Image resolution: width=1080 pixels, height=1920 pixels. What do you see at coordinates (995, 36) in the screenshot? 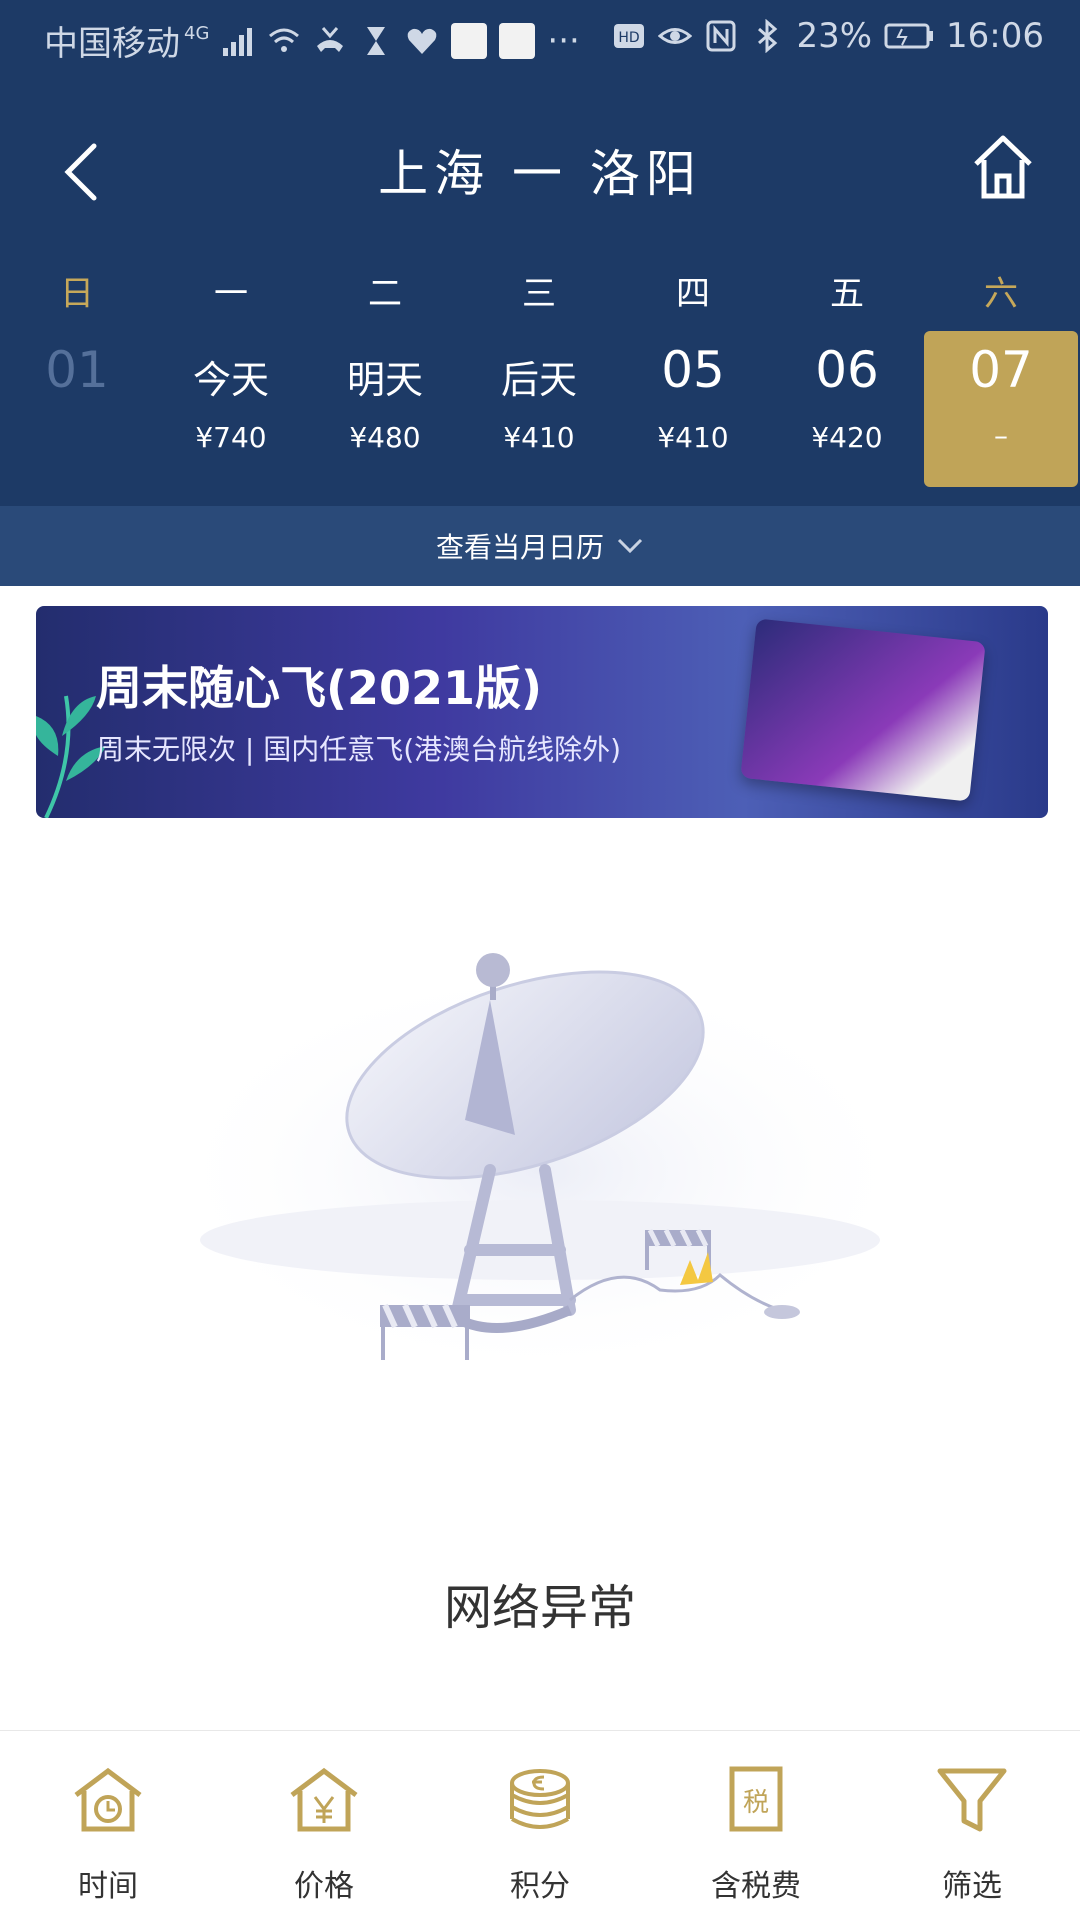
I see `clock-time: 16:06` at bounding box center [995, 36].